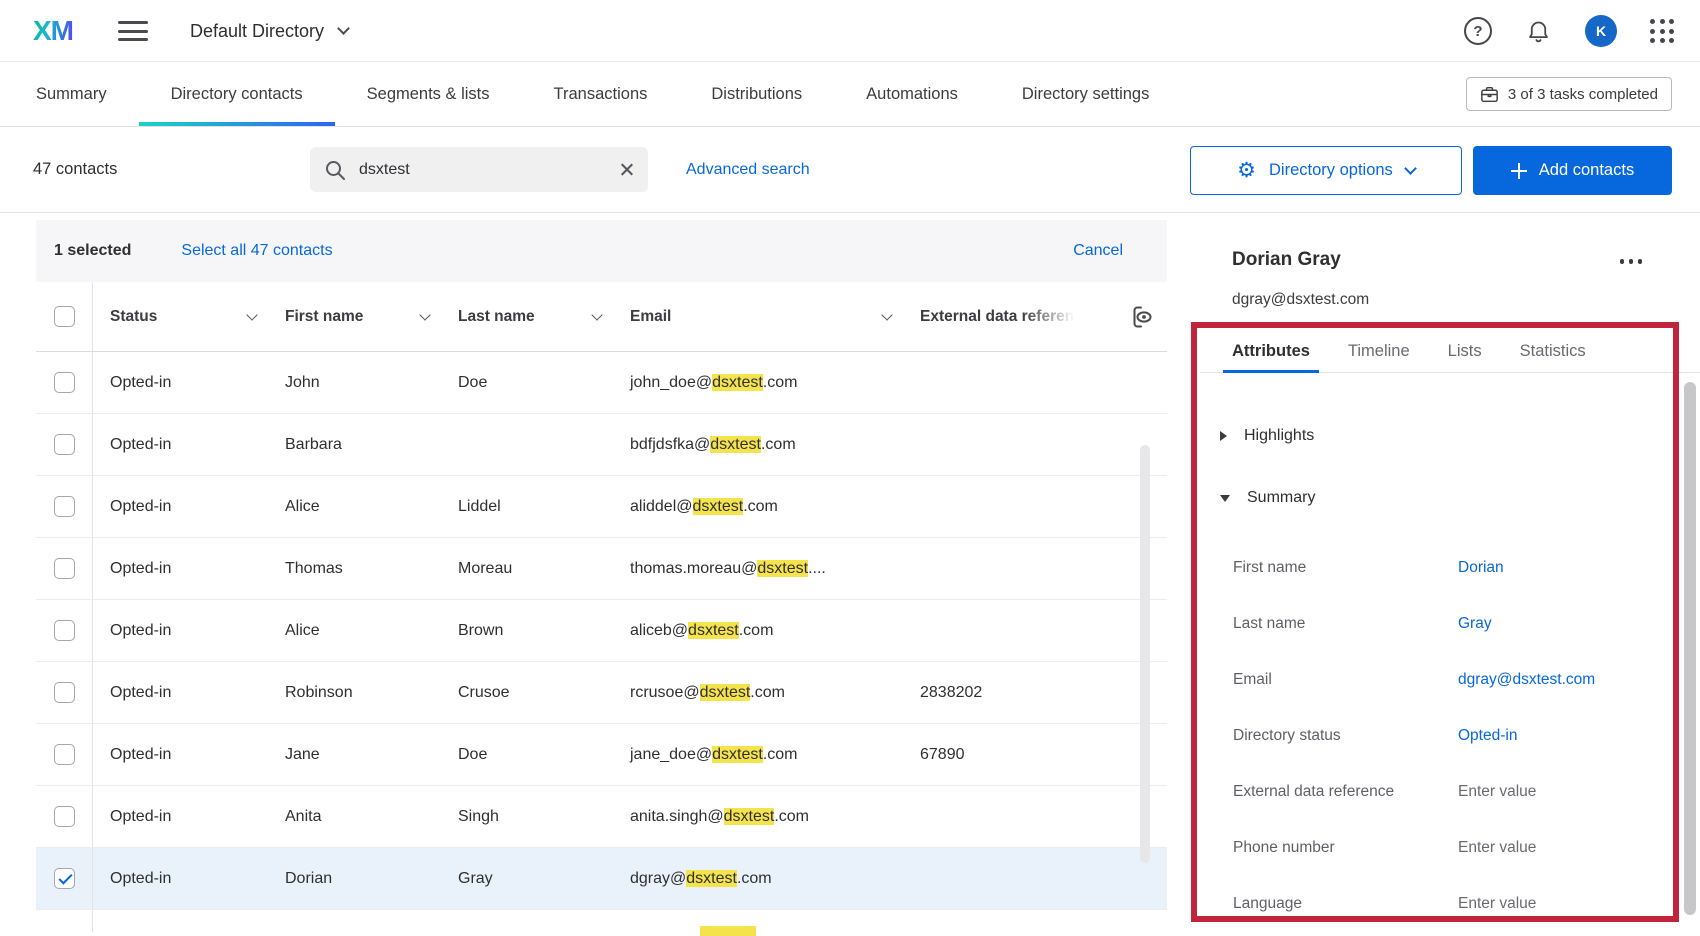 The width and height of the screenshot is (1700, 936). What do you see at coordinates (1601, 31) in the screenshot?
I see `user-avatar: K` at bounding box center [1601, 31].